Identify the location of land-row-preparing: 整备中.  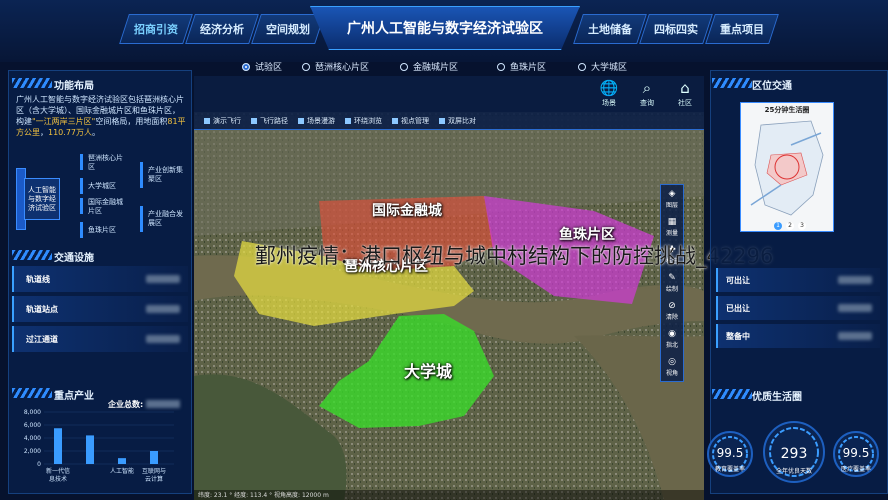
(798, 336).